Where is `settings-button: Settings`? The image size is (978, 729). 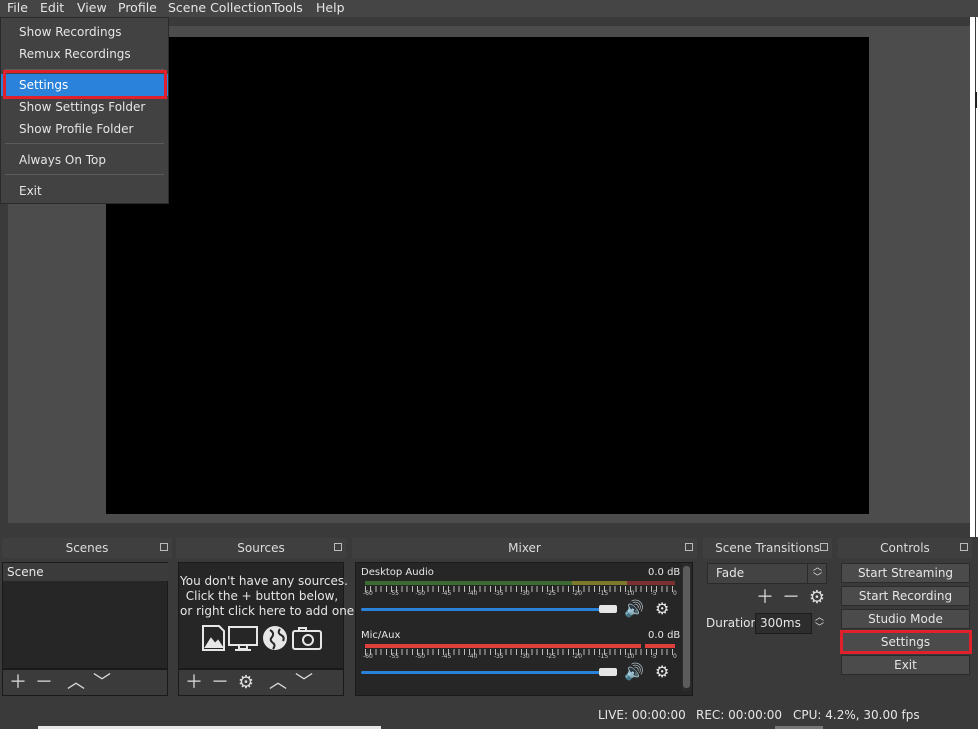
settings-button: Settings is located at coordinates (905, 642).